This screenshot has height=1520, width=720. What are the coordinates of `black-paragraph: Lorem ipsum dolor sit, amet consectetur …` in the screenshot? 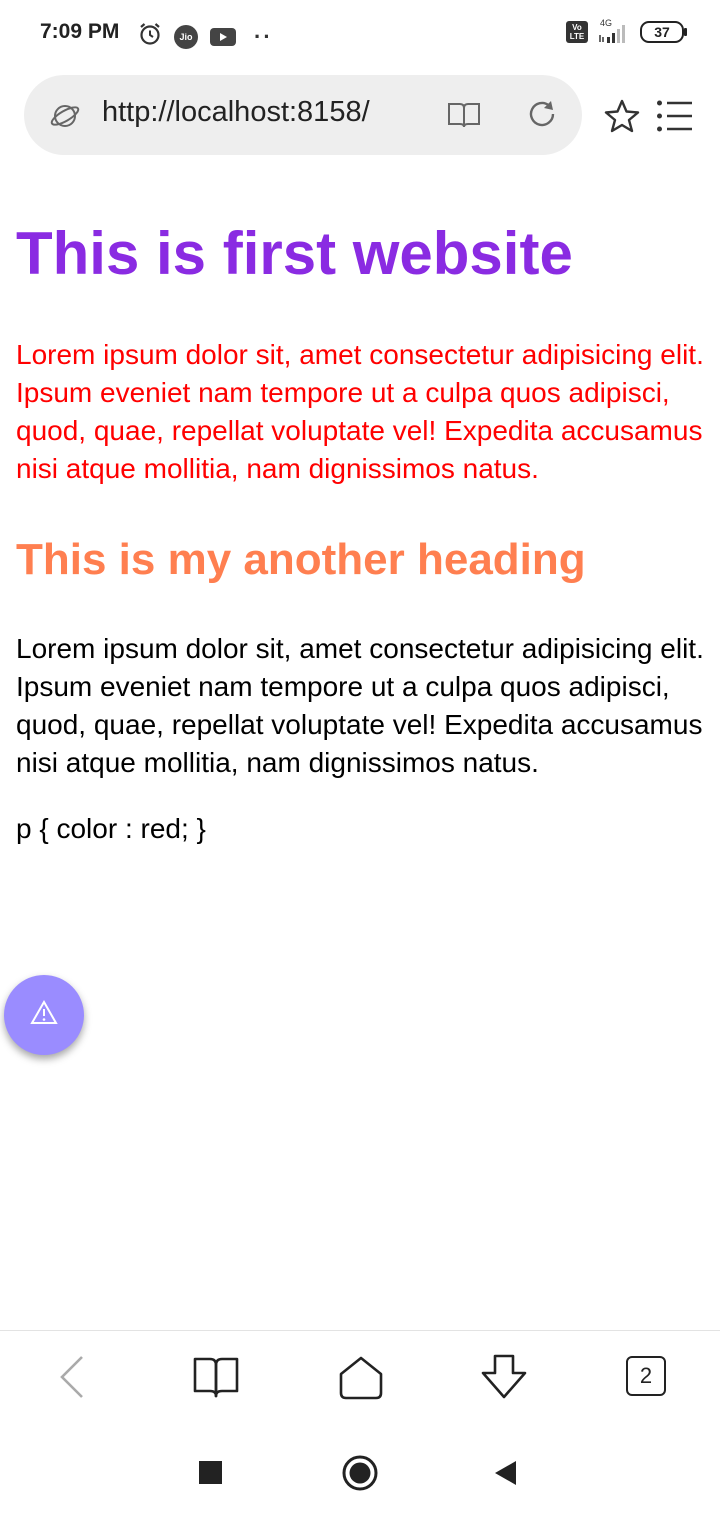 It's located at (360, 705).